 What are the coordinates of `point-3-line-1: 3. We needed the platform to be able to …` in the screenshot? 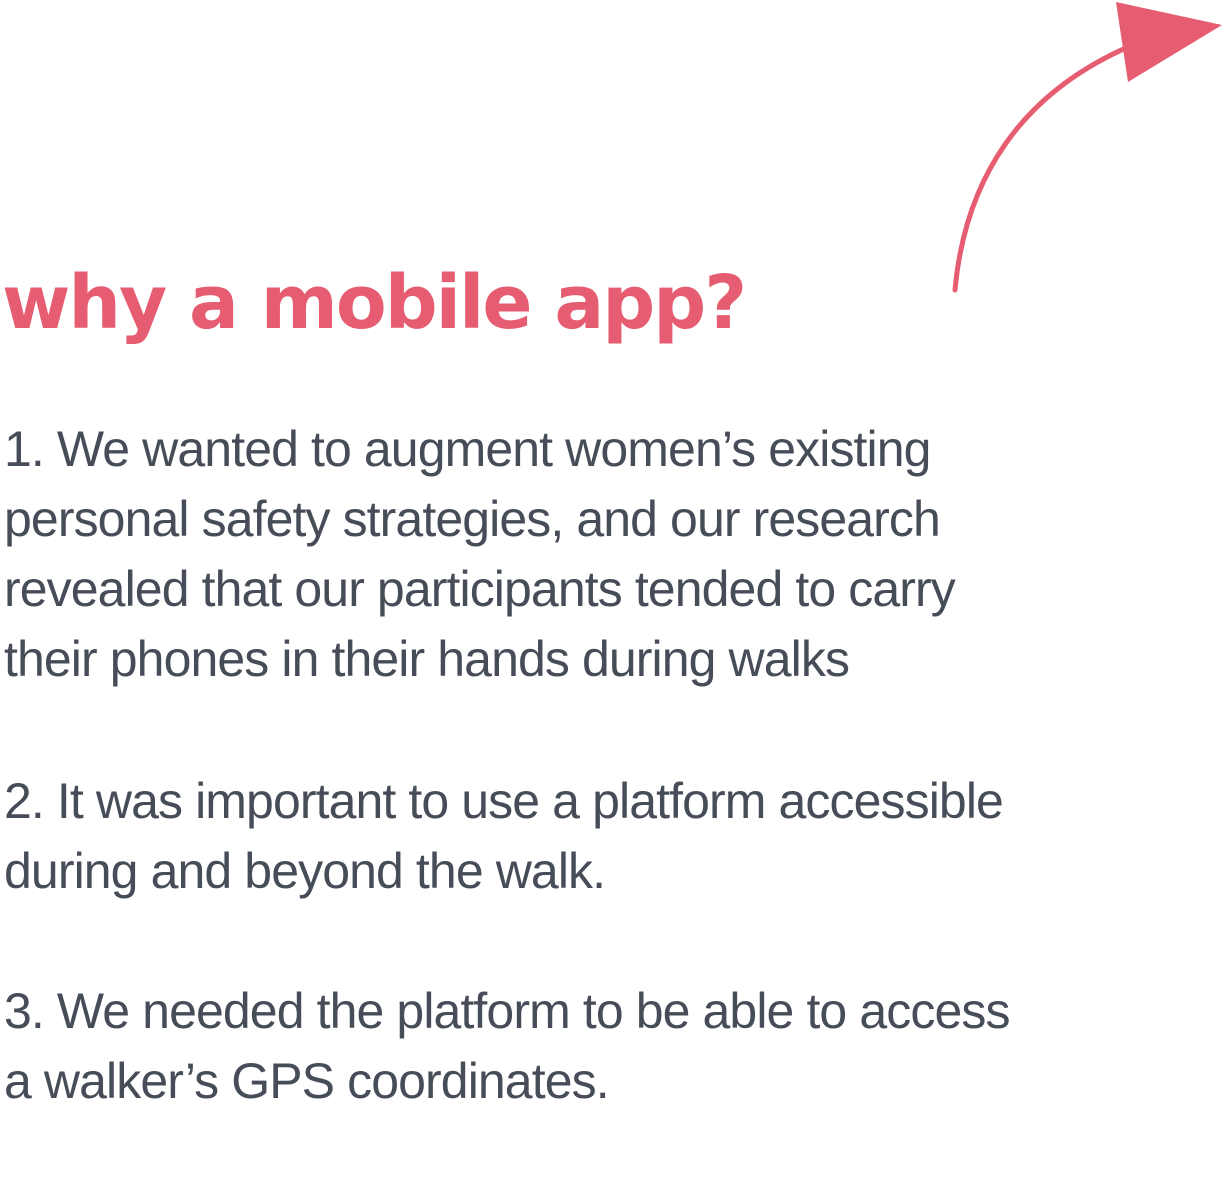 It's located at (507, 1011).